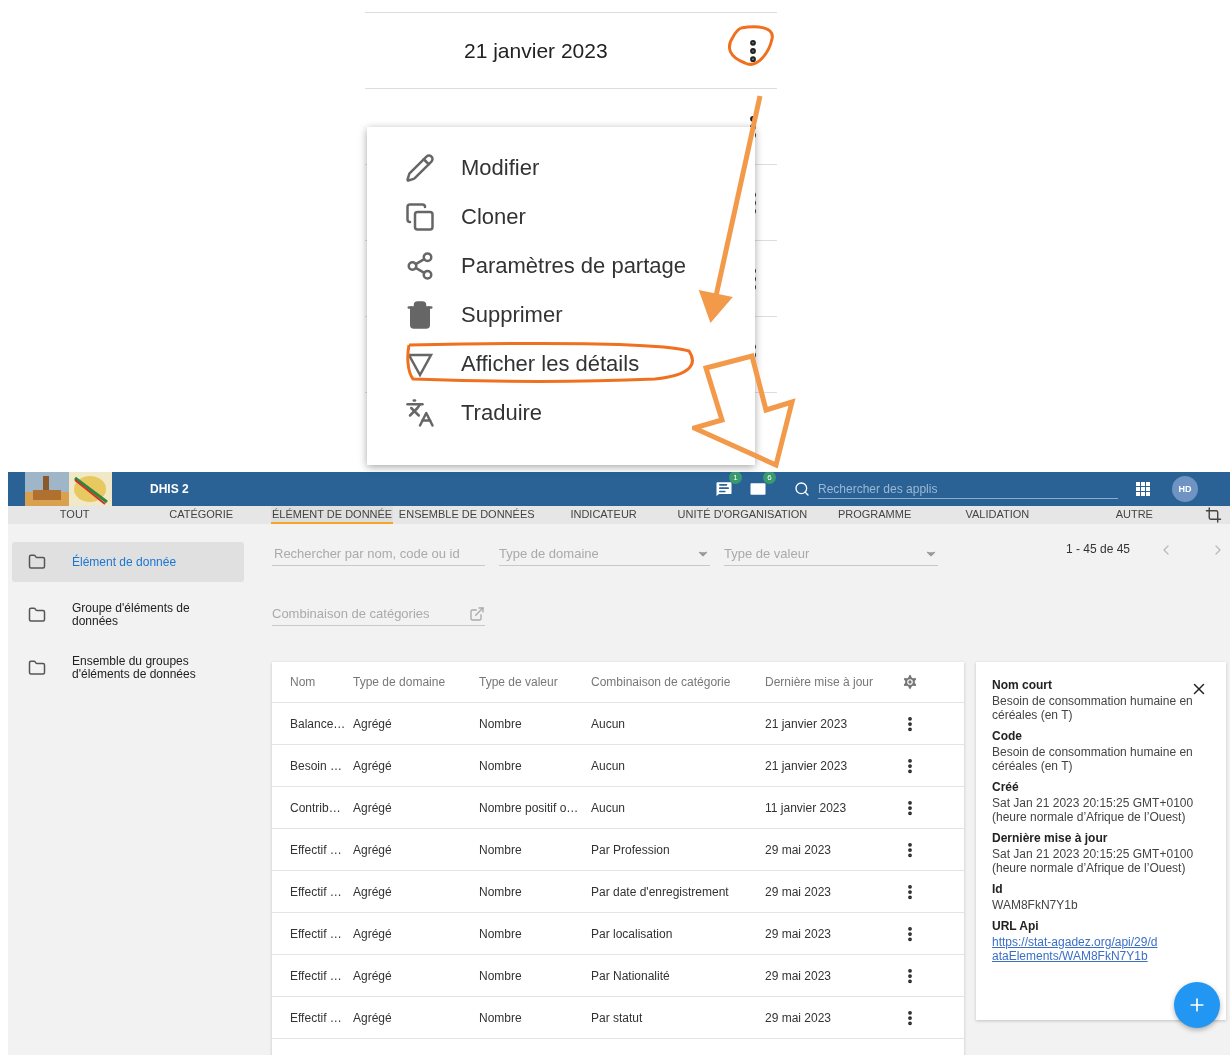 Image resolution: width=1230 pixels, height=1055 pixels. I want to click on tab: UNITÉ D'ORGANISATION, so click(742, 515).